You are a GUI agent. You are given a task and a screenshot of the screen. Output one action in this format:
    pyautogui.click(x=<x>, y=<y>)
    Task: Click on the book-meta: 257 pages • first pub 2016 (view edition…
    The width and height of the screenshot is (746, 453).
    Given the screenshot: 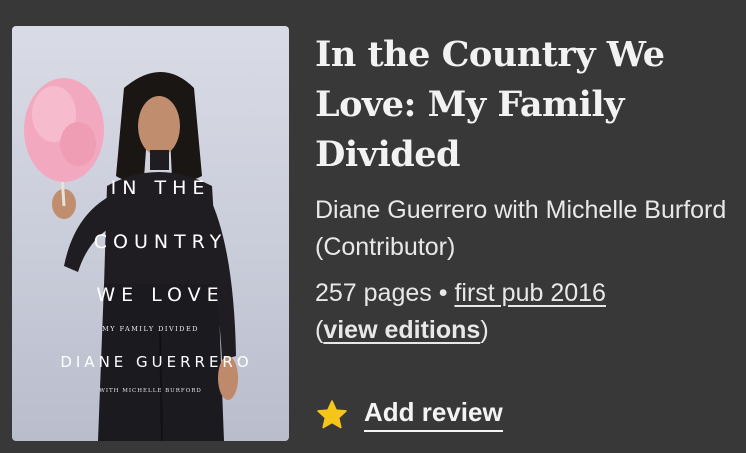 What is the action you would take?
    pyautogui.click(x=527, y=312)
    